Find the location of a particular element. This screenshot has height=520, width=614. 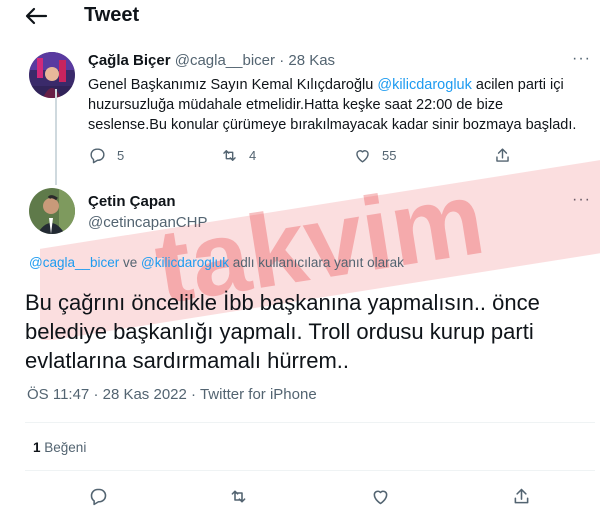

parent-share-button is located at coordinates (502, 155).